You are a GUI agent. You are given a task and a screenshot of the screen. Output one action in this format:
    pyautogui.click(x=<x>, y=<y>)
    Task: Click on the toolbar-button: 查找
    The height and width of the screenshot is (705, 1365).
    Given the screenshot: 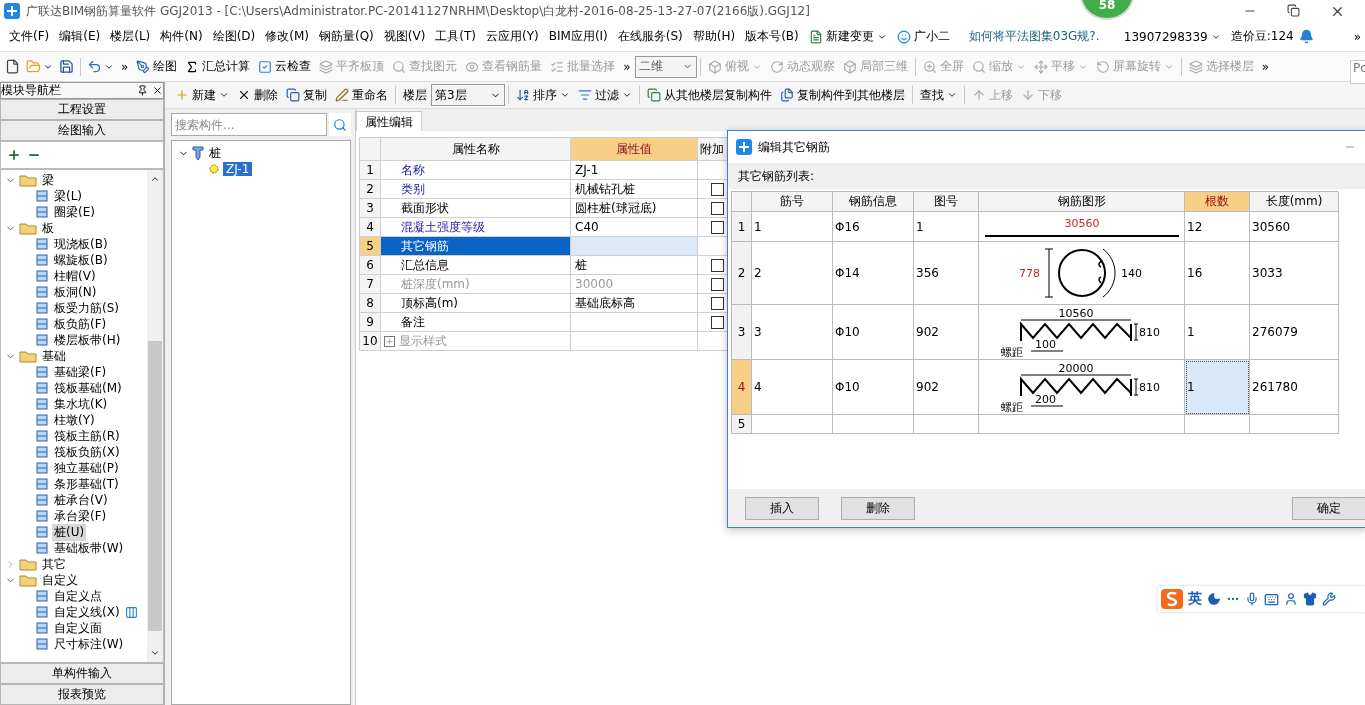 What is the action you would take?
    pyautogui.click(x=938, y=95)
    